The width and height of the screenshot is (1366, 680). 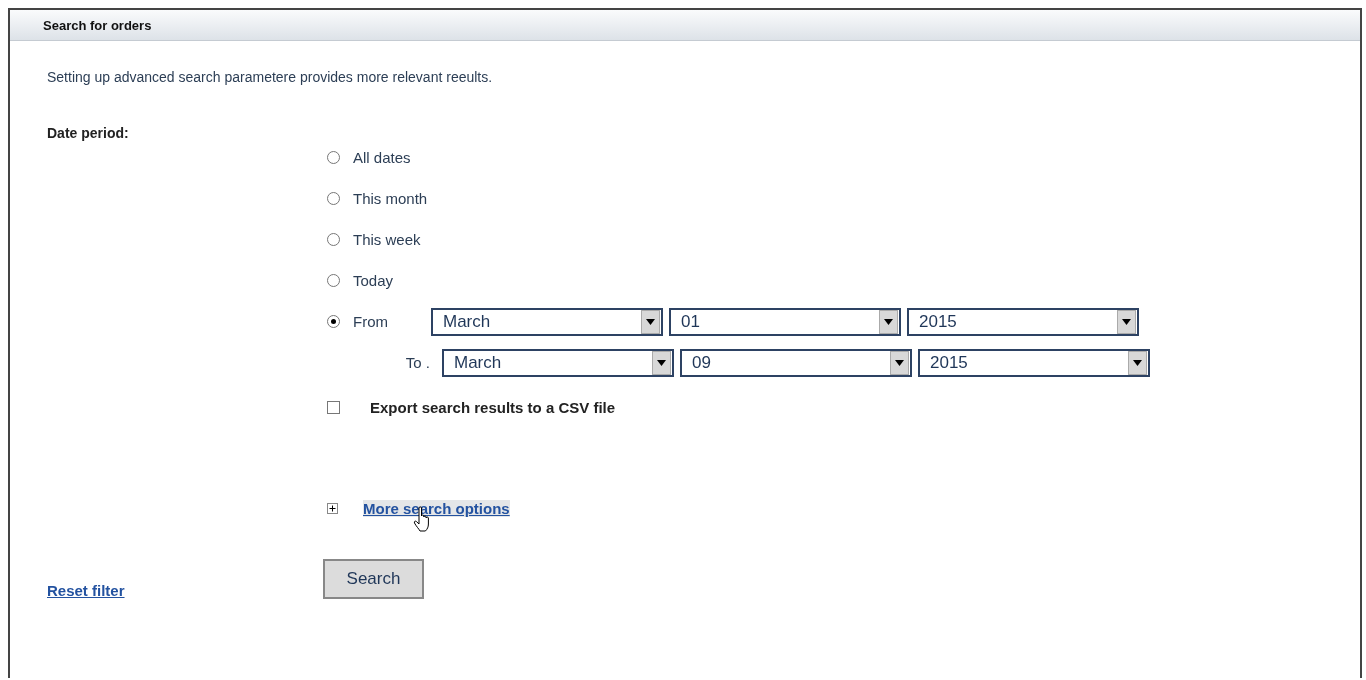 What do you see at coordinates (390, 198) in the screenshot?
I see `radio-label: This month` at bounding box center [390, 198].